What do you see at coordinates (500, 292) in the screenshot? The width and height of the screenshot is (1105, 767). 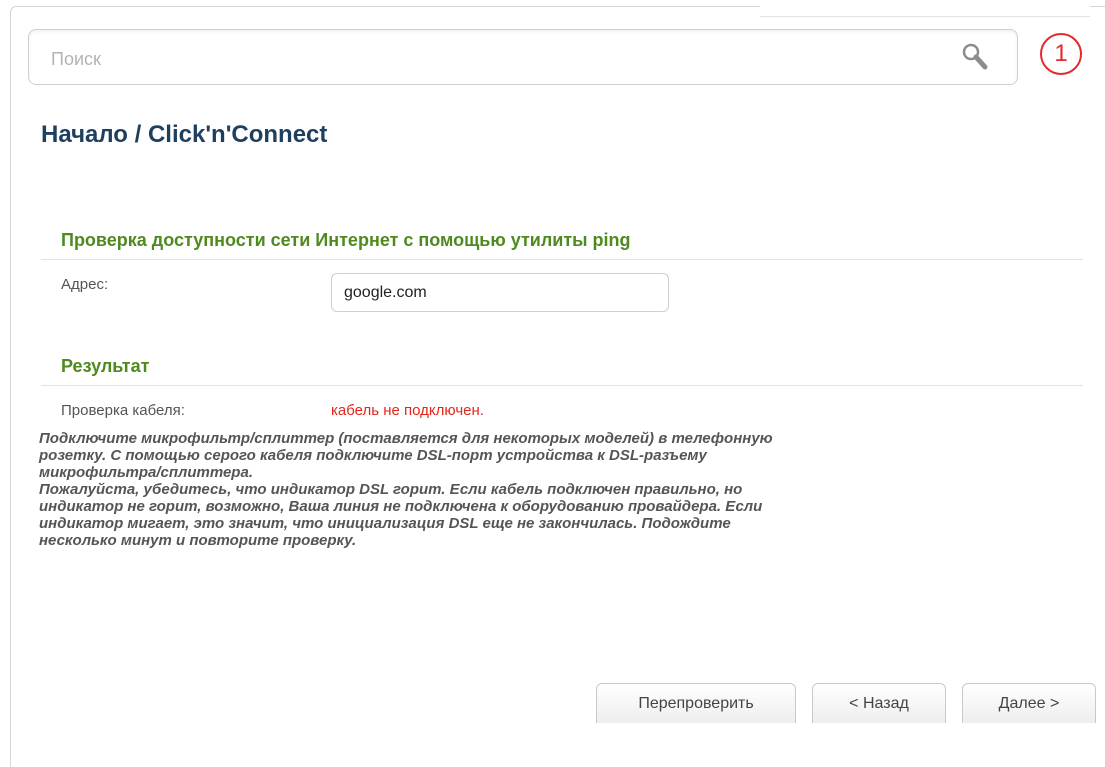 I see `address-input` at bounding box center [500, 292].